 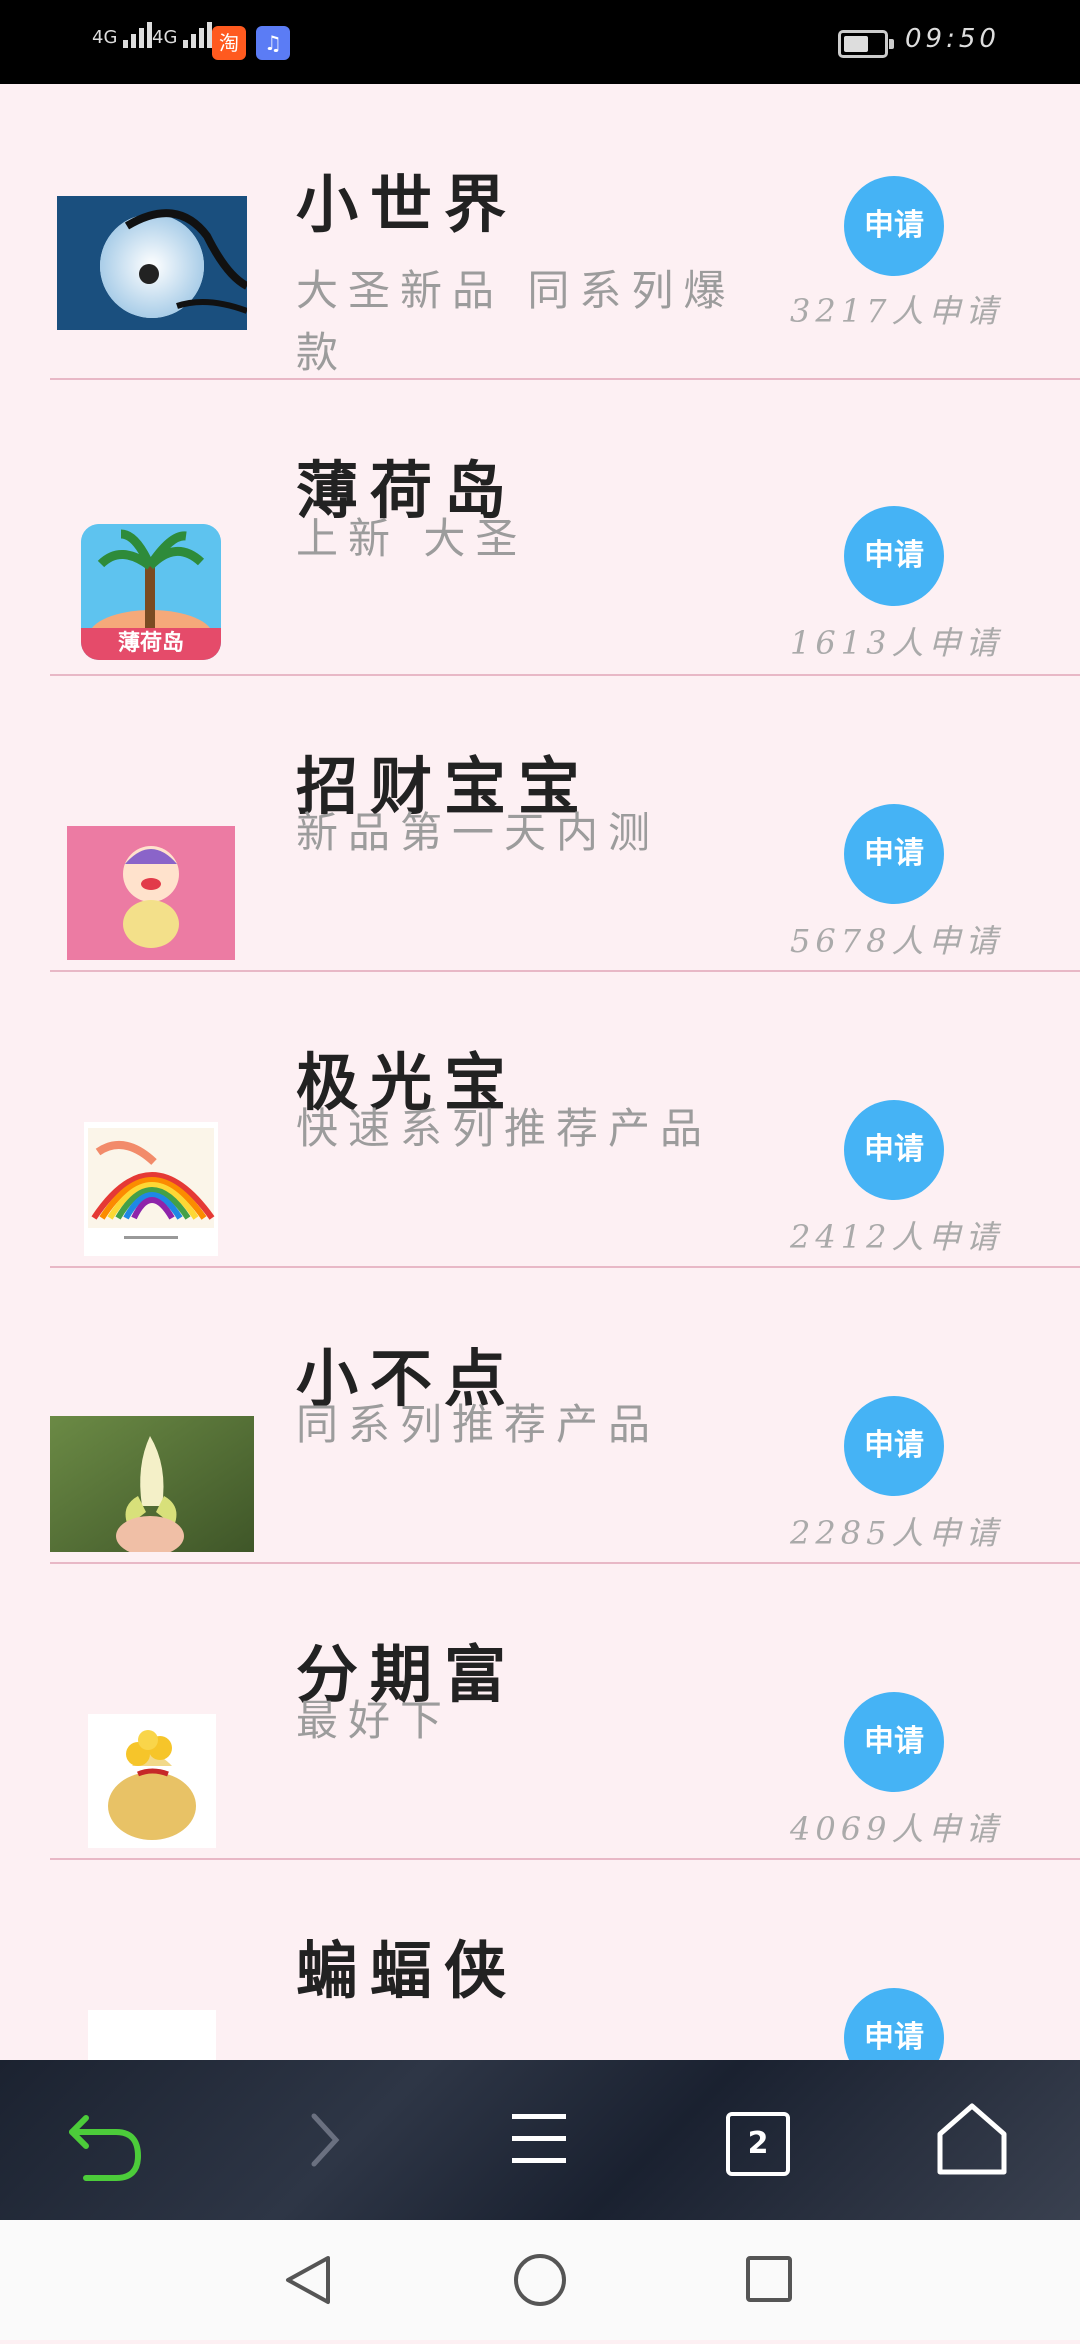 I want to click on menu-button, so click(x=540, y=2140).